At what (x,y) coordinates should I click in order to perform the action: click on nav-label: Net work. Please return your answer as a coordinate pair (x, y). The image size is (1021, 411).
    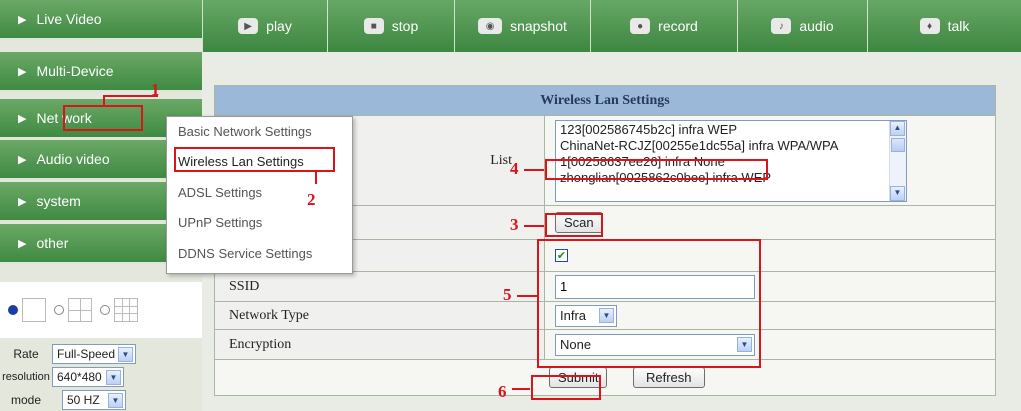
    Looking at the image, I should click on (64, 118).